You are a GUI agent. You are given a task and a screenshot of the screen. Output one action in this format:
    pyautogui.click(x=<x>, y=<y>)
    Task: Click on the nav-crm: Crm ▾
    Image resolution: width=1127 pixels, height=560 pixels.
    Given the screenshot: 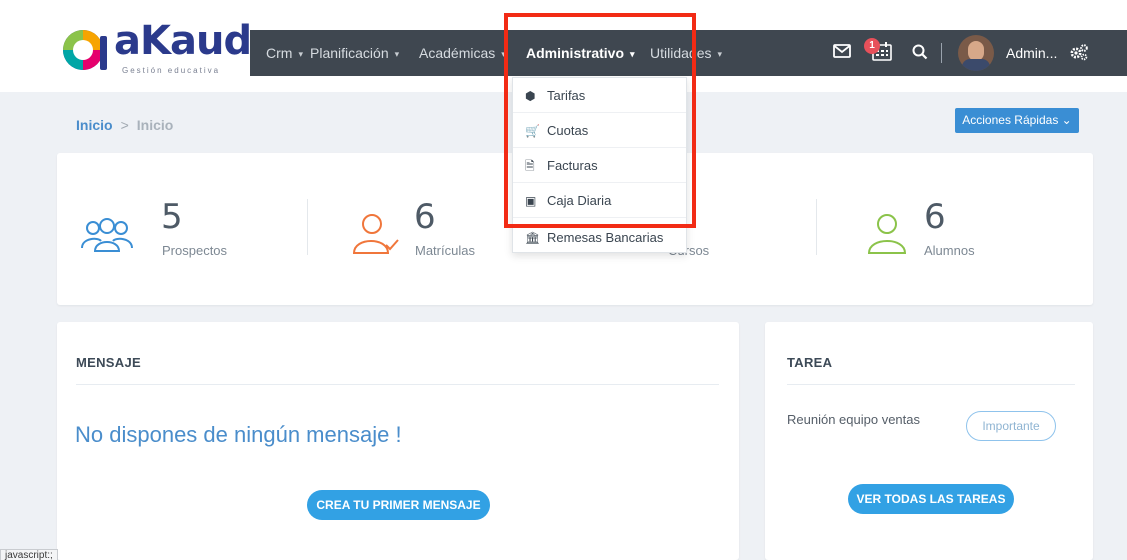 What is the action you would take?
    pyautogui.click(x=284, y=53)
    